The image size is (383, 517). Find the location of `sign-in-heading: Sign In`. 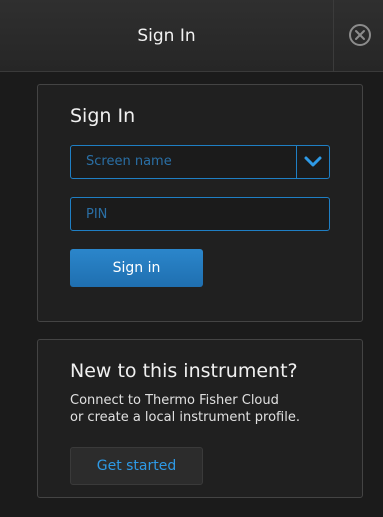

sign-in-heading: Sign In is located at coordinates (103, 116).